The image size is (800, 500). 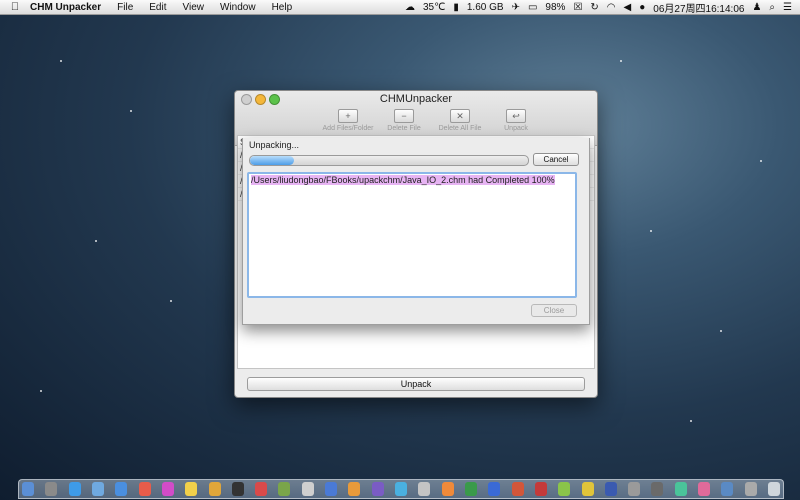 What do you see at coordinates (517, 489) in the screenshot?
I see `powerpoint-icon` at bounding box center [517, 489].